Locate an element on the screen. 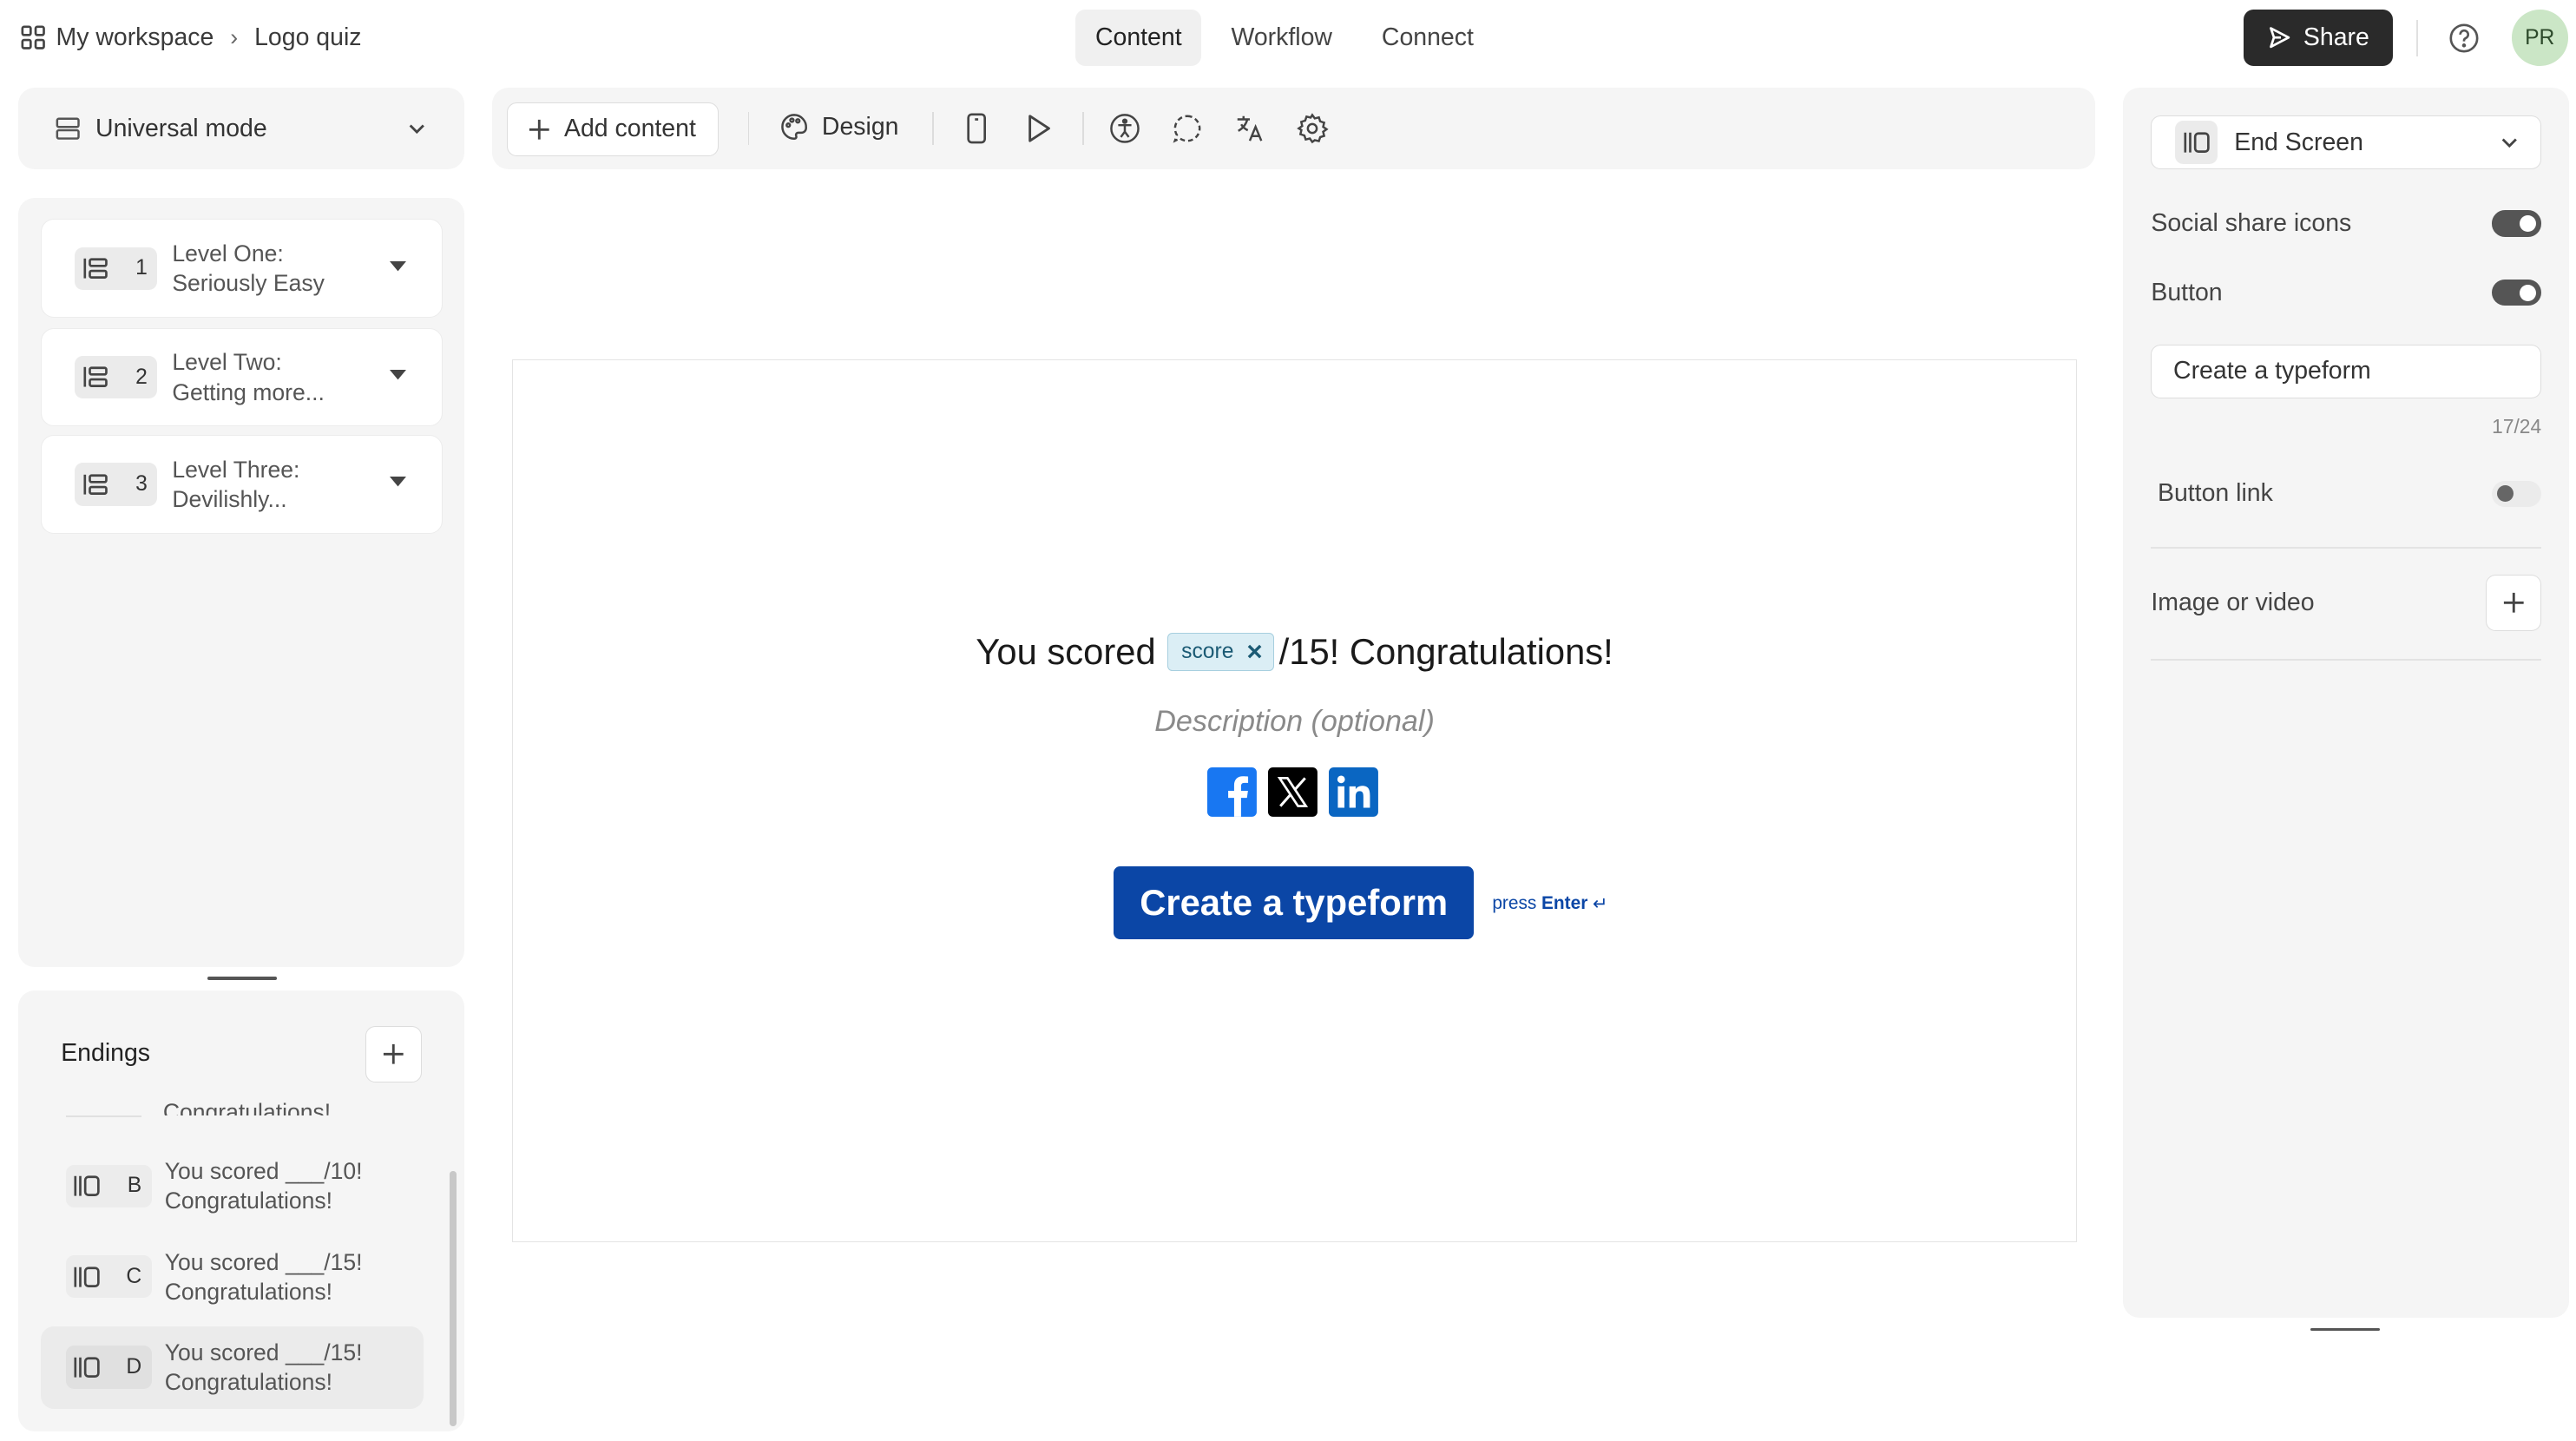  ending-item-b: B You scored ___/10! Congratulations! is located at coordinates (232, 1186).